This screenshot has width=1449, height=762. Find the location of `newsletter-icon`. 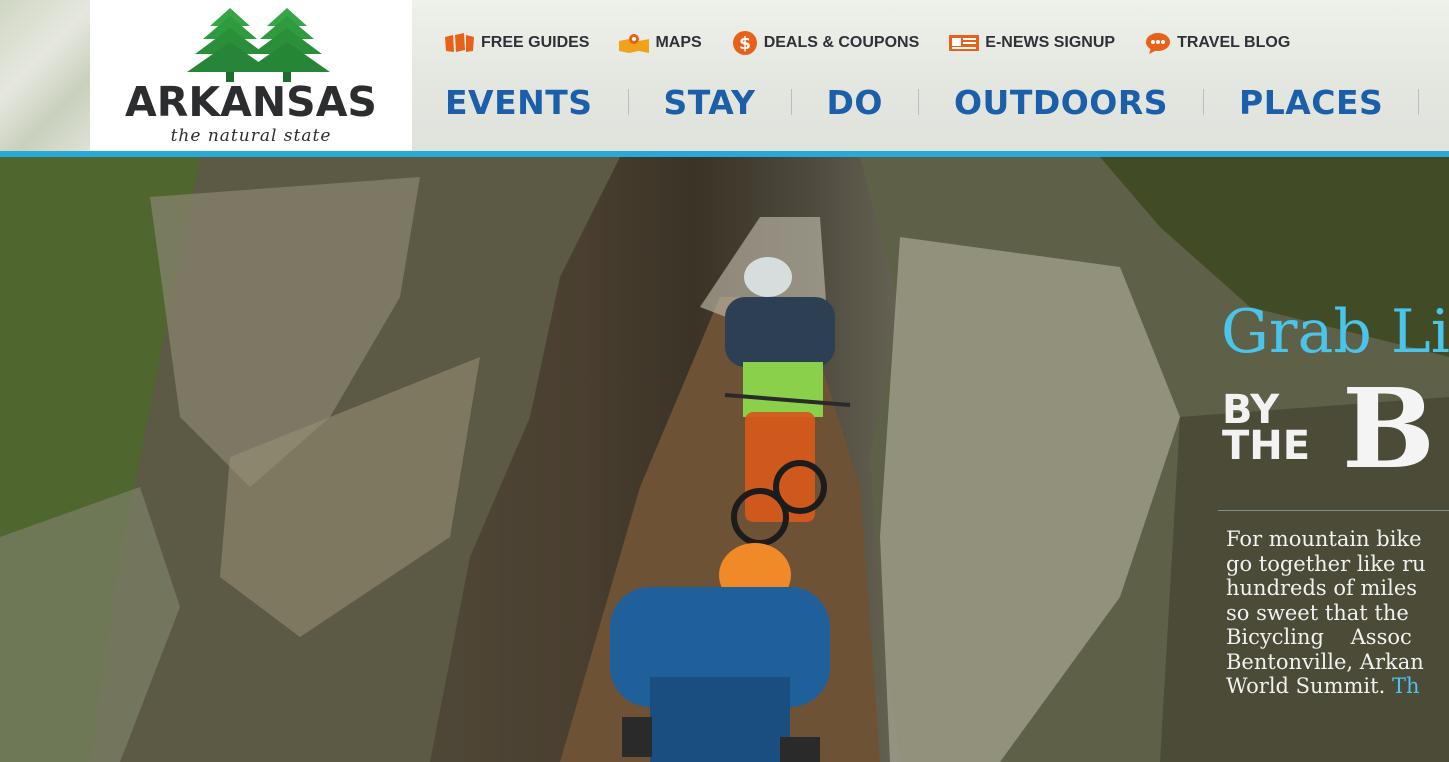

newsletter-icon is located at coordinates (964, 43).